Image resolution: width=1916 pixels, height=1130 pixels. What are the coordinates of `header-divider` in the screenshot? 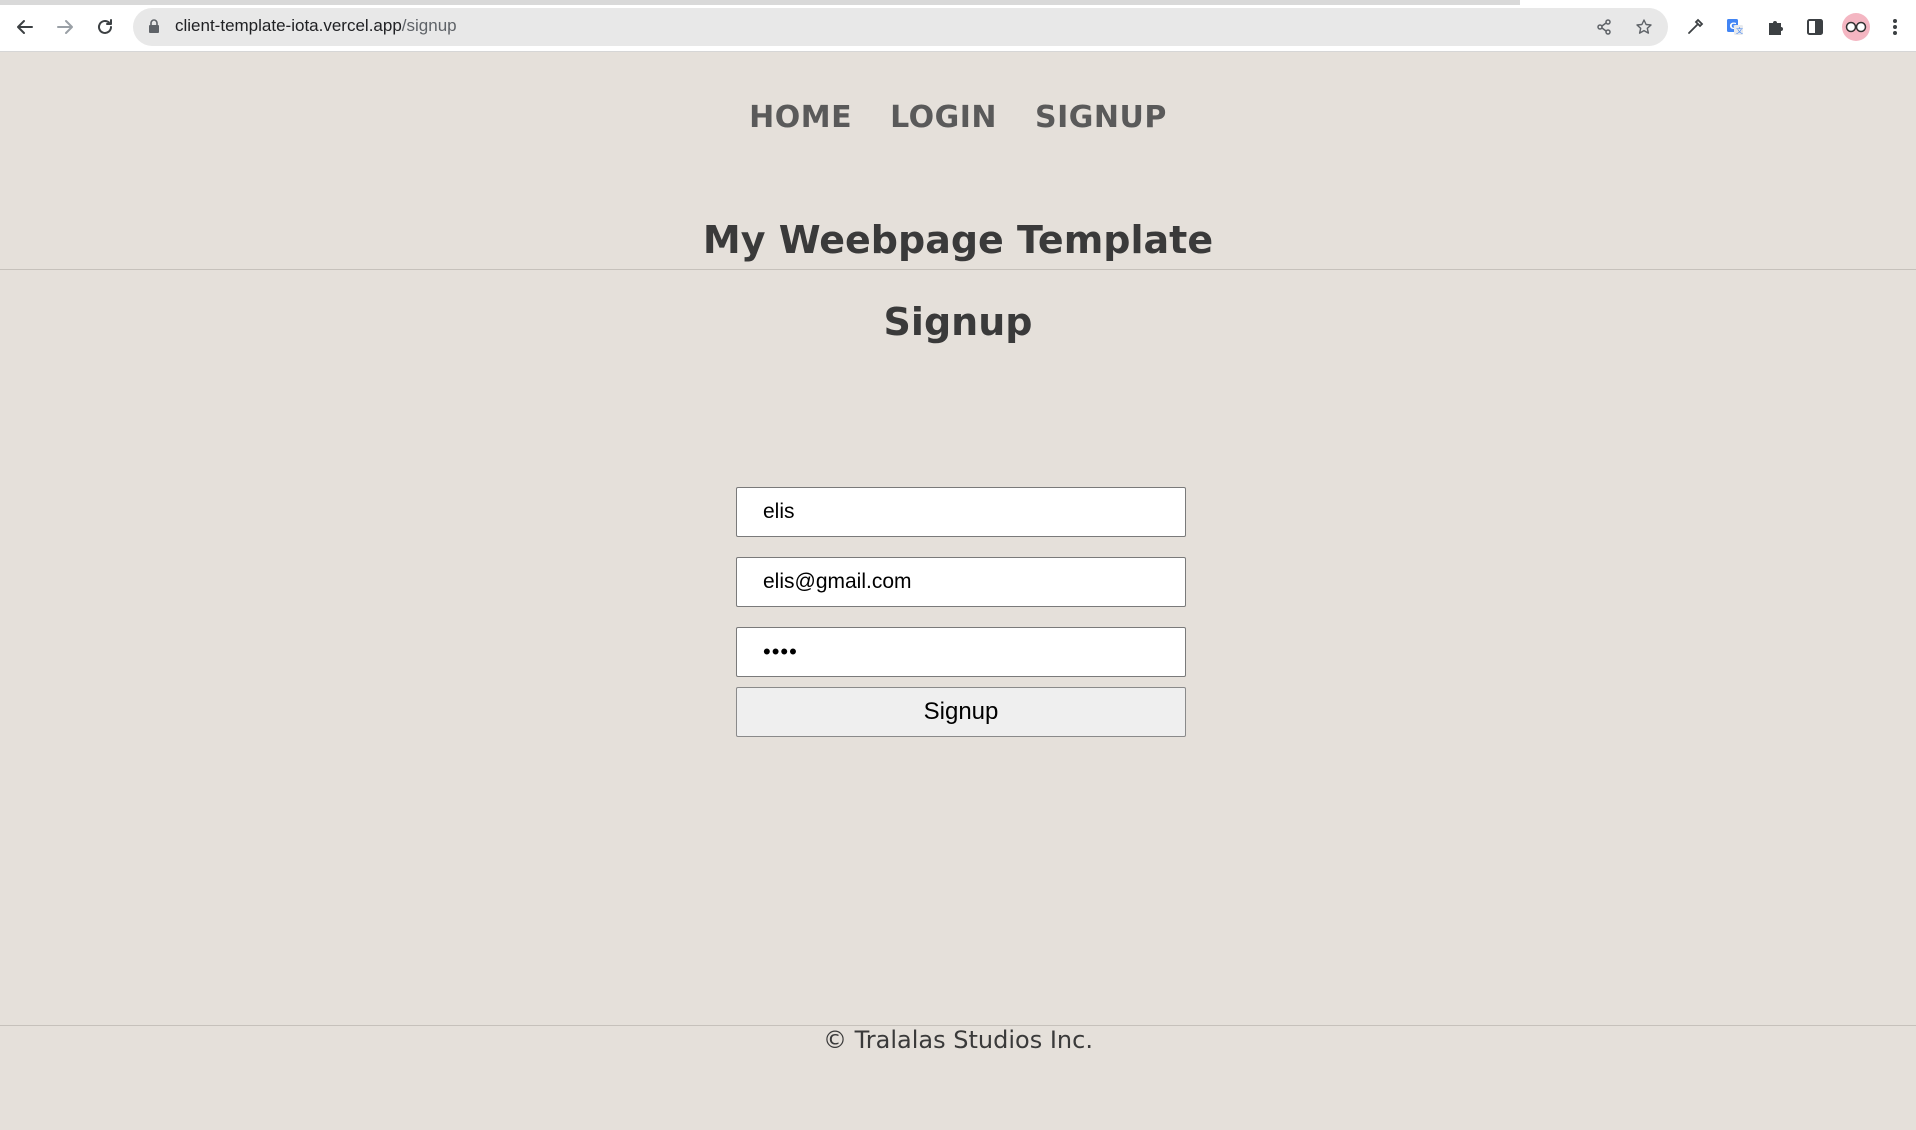 It's located at (958, 269).